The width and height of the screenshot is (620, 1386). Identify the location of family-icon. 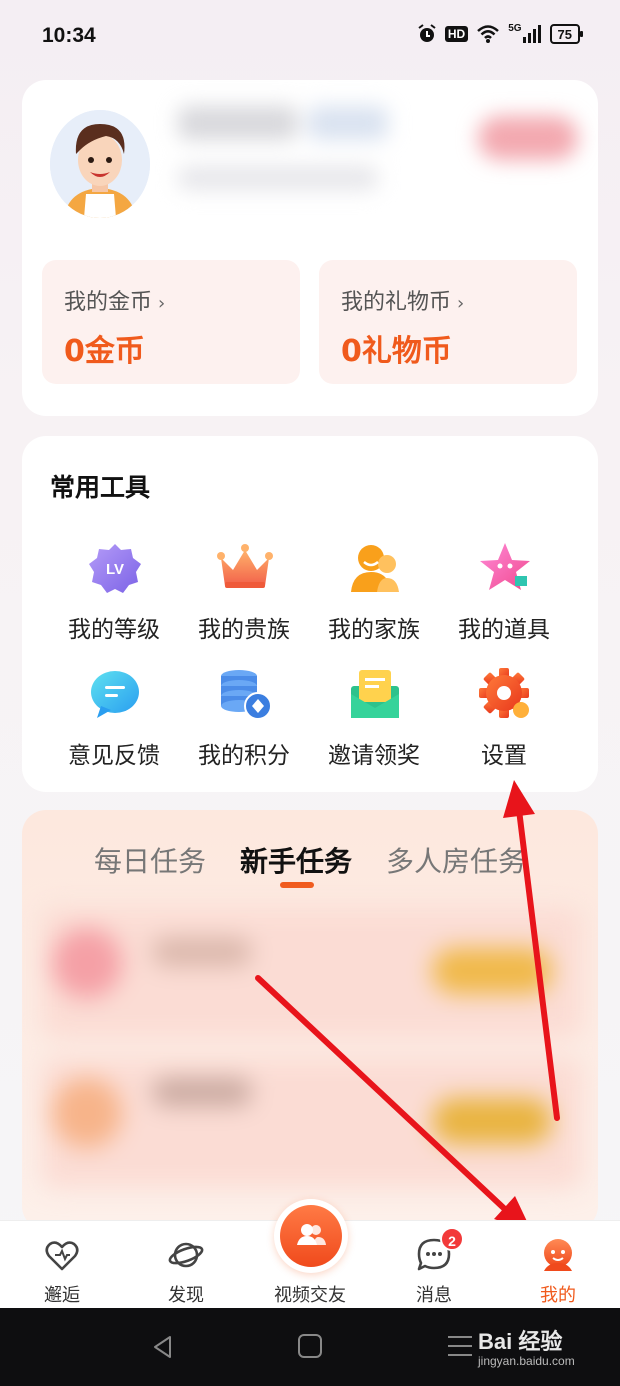
(375, 568).